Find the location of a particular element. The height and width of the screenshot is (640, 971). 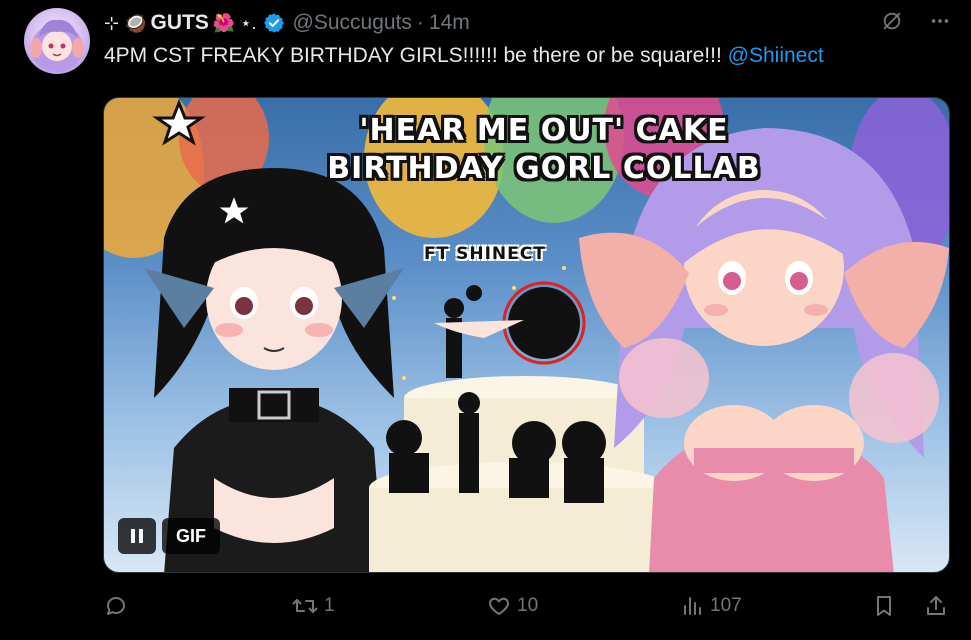

more-options-icon is located at coordinates (940, 24).